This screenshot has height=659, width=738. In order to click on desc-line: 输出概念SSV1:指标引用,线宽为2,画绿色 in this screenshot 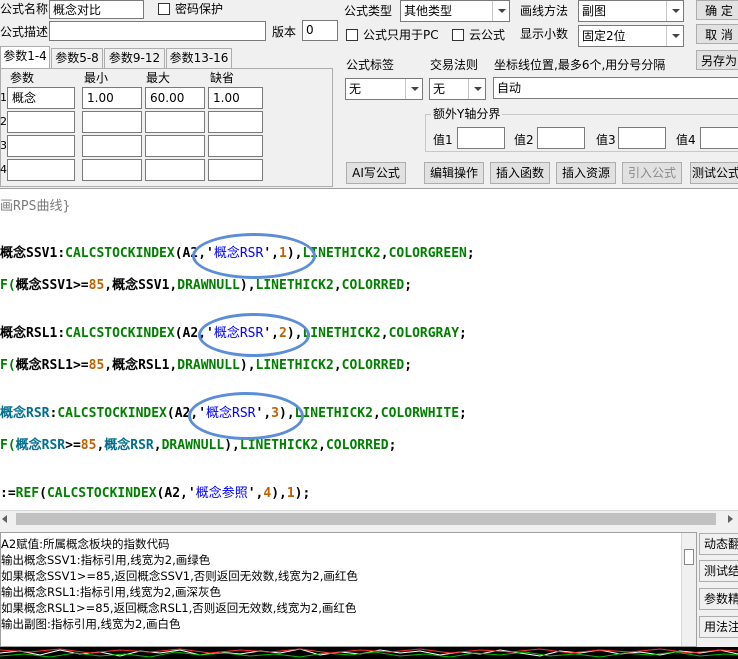, I will do `click(106, 560)`.